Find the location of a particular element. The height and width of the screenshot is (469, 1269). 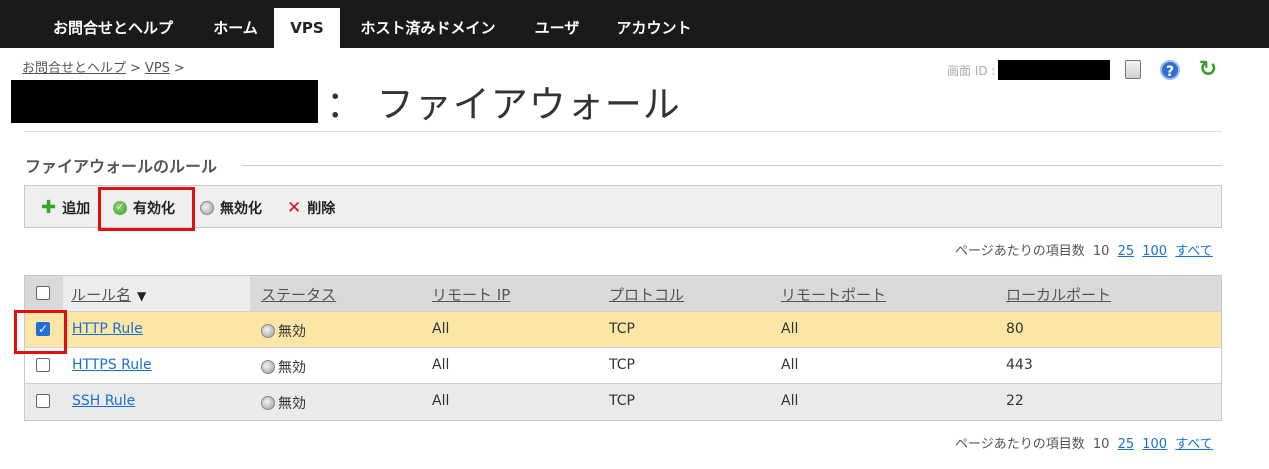

column-header-name: ルール名 ▼ is located at coordinates (108, 294).